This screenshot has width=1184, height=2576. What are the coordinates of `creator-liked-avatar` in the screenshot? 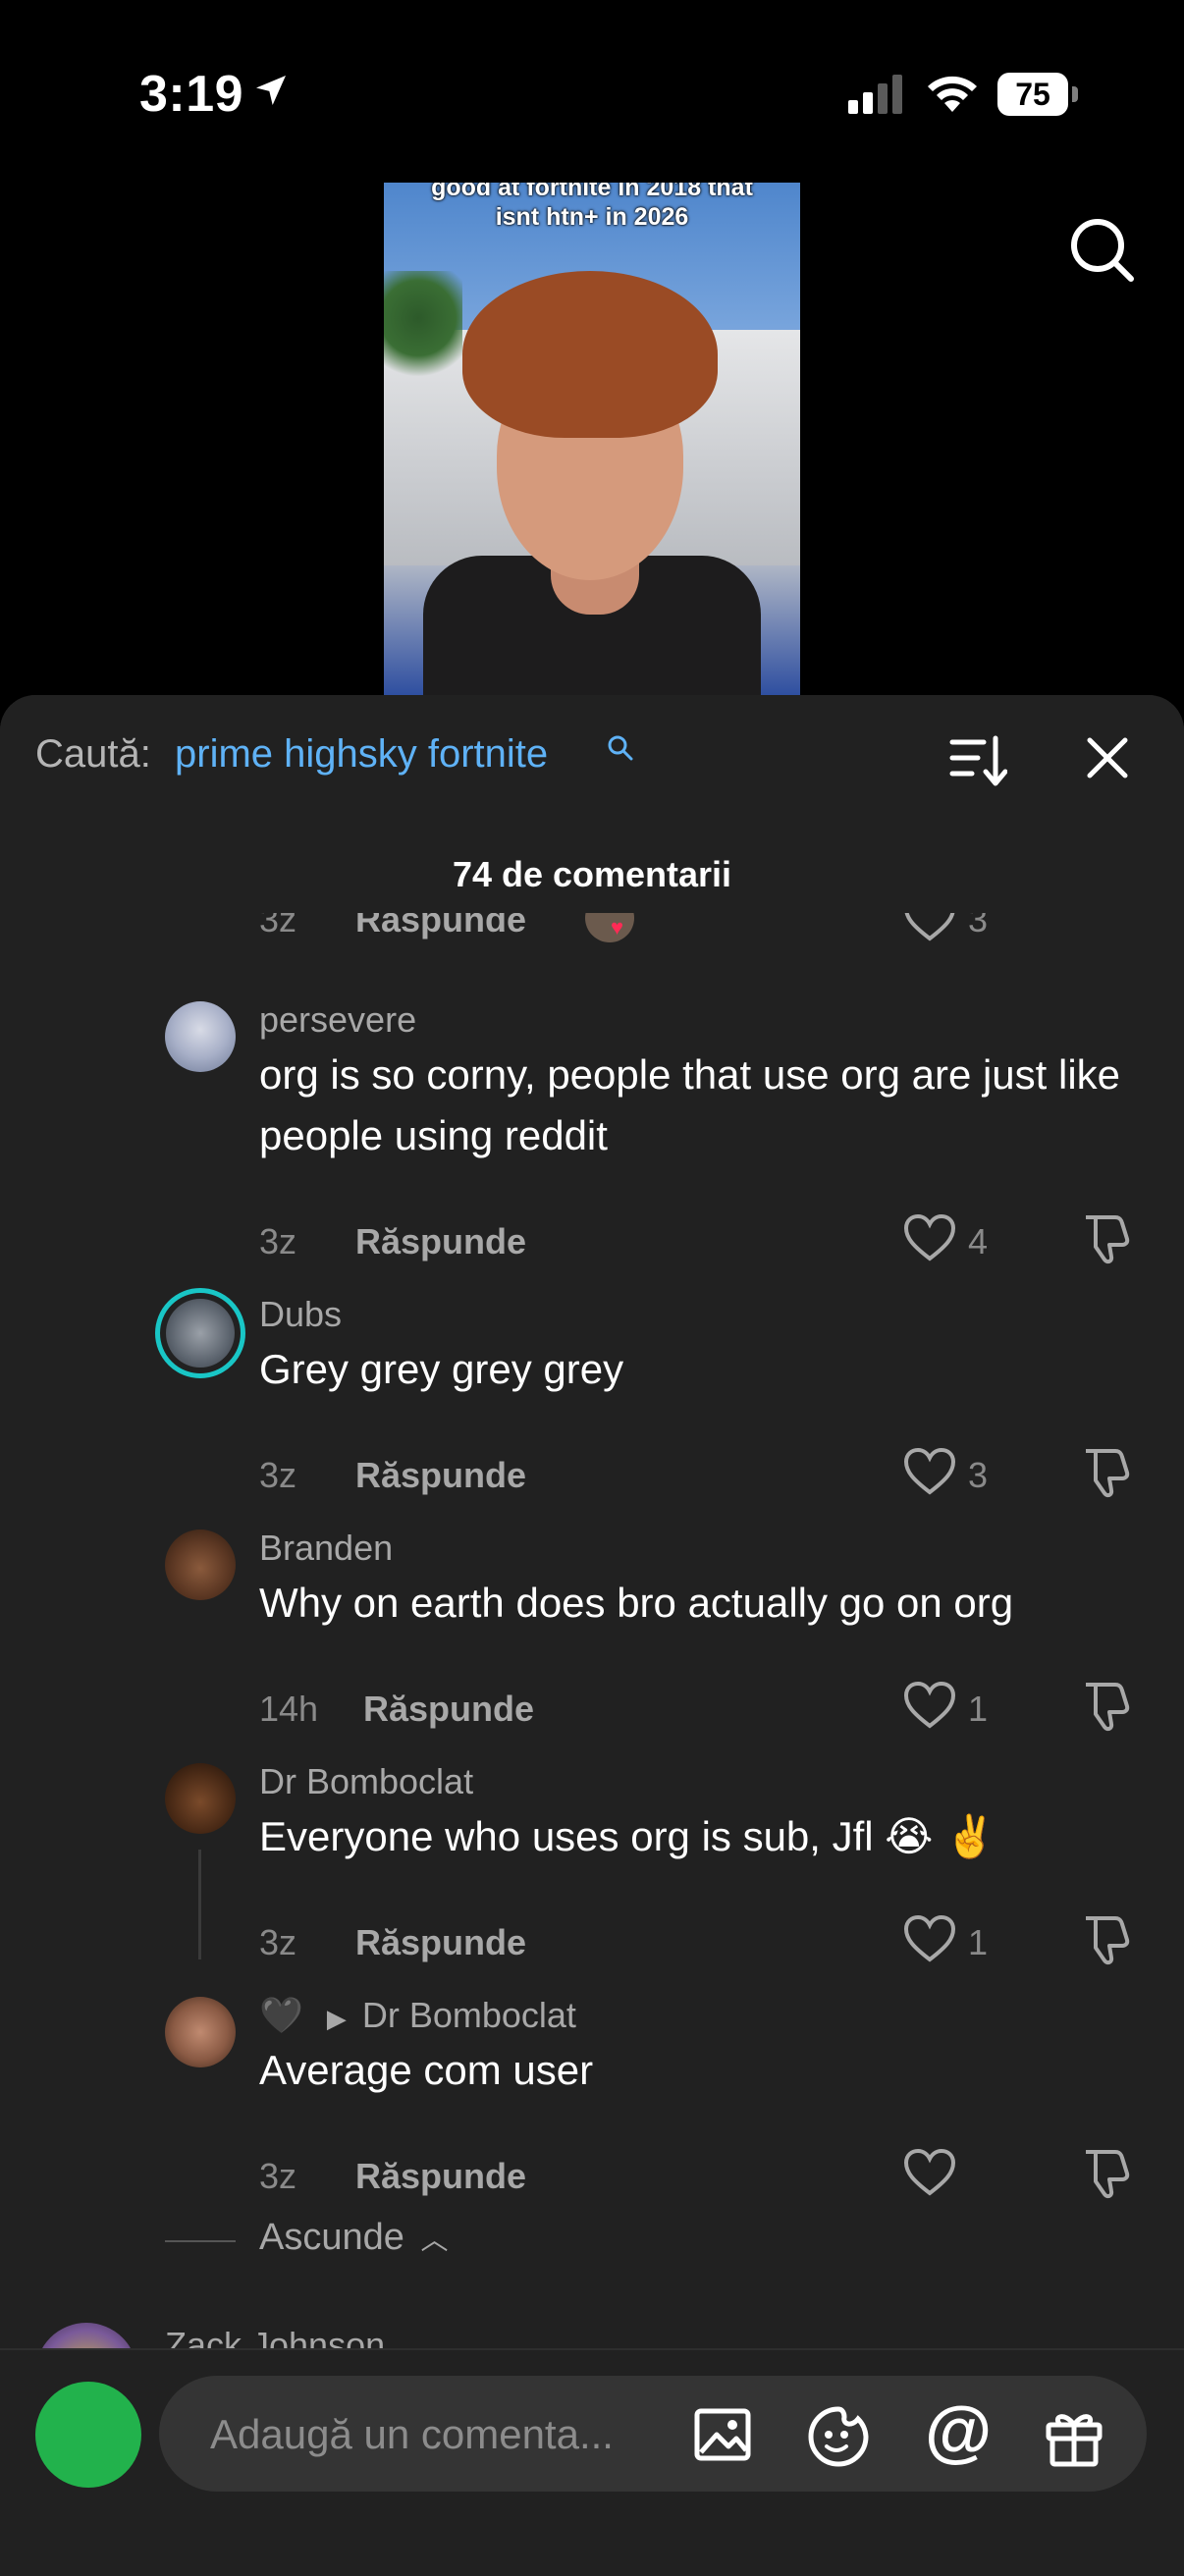 It's located at (609, 927).